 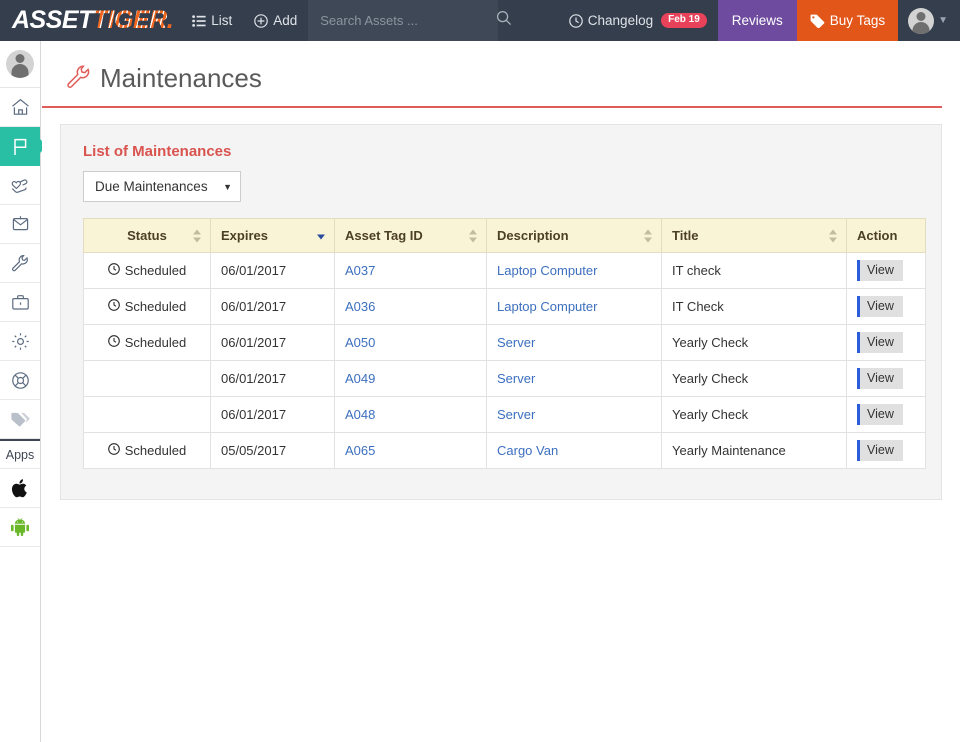 I want to click on cell-description: Cargo Van, so click(x=574, y=450).